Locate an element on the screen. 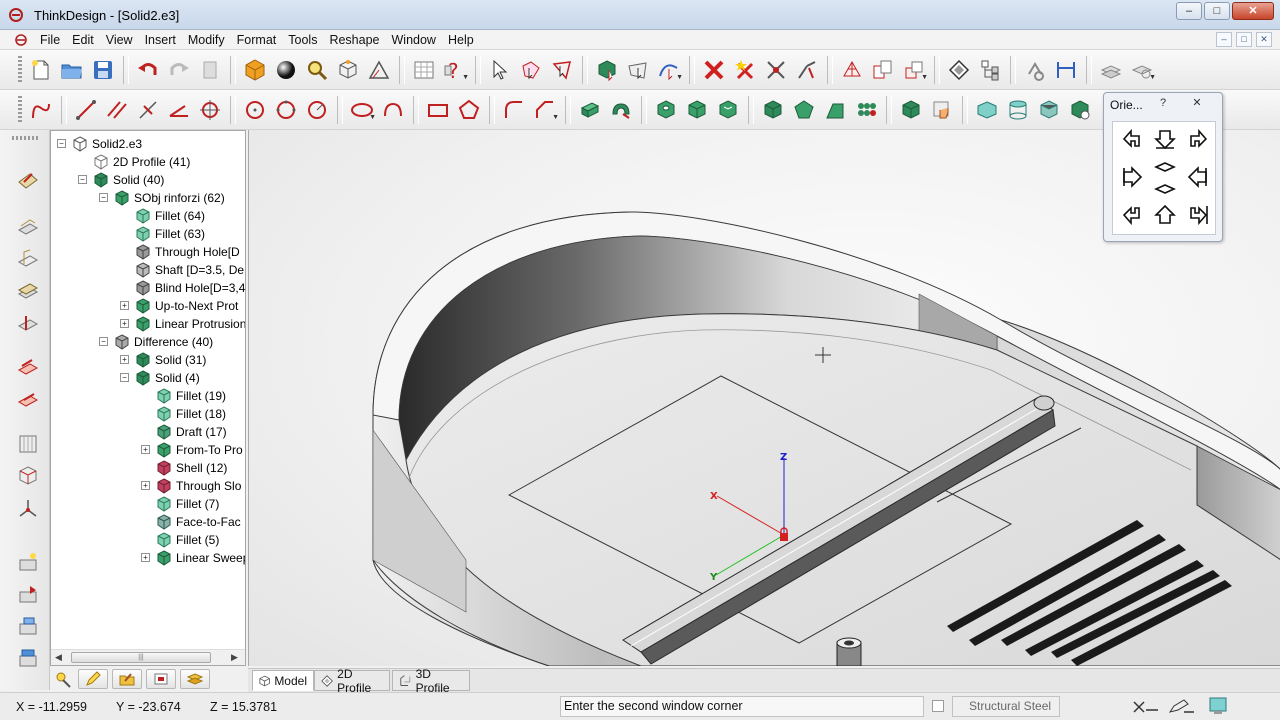 The image size is (1280, 720). sketch-plane-button is located at coordinates (28, 180).